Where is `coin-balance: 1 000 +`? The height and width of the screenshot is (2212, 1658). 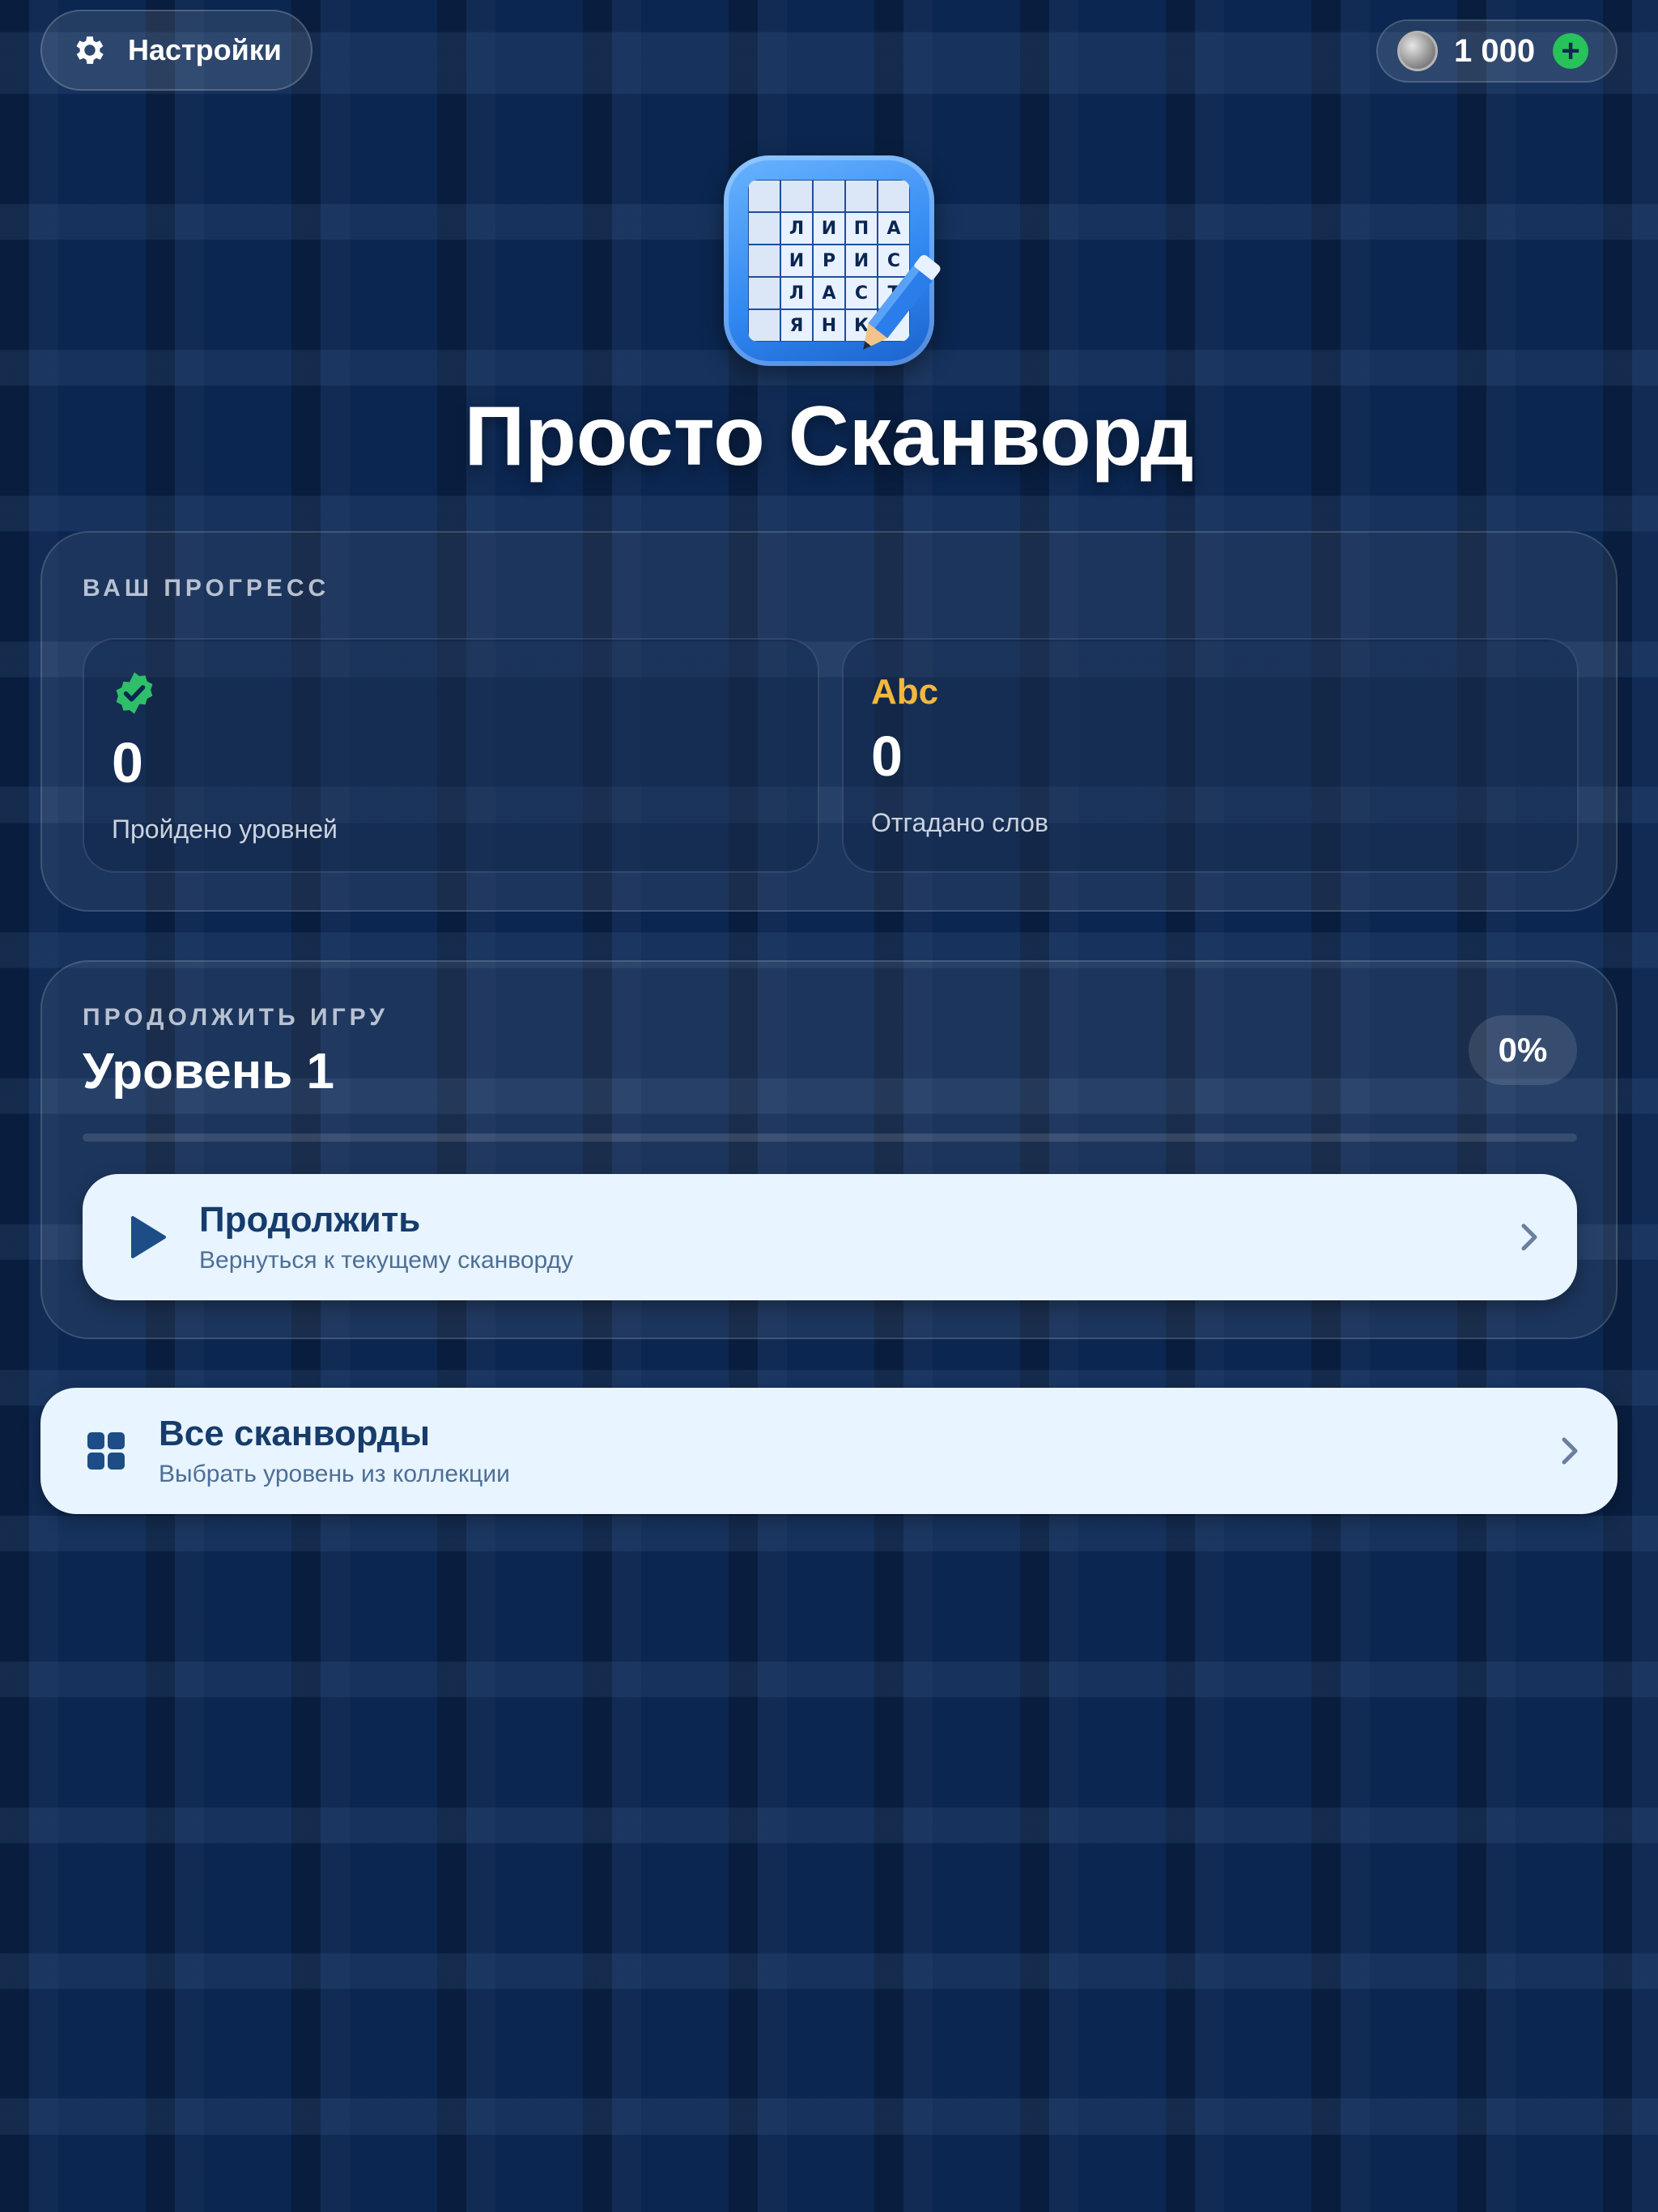
coin-balance: 1 000 + is located at coordinates (1497, 51).